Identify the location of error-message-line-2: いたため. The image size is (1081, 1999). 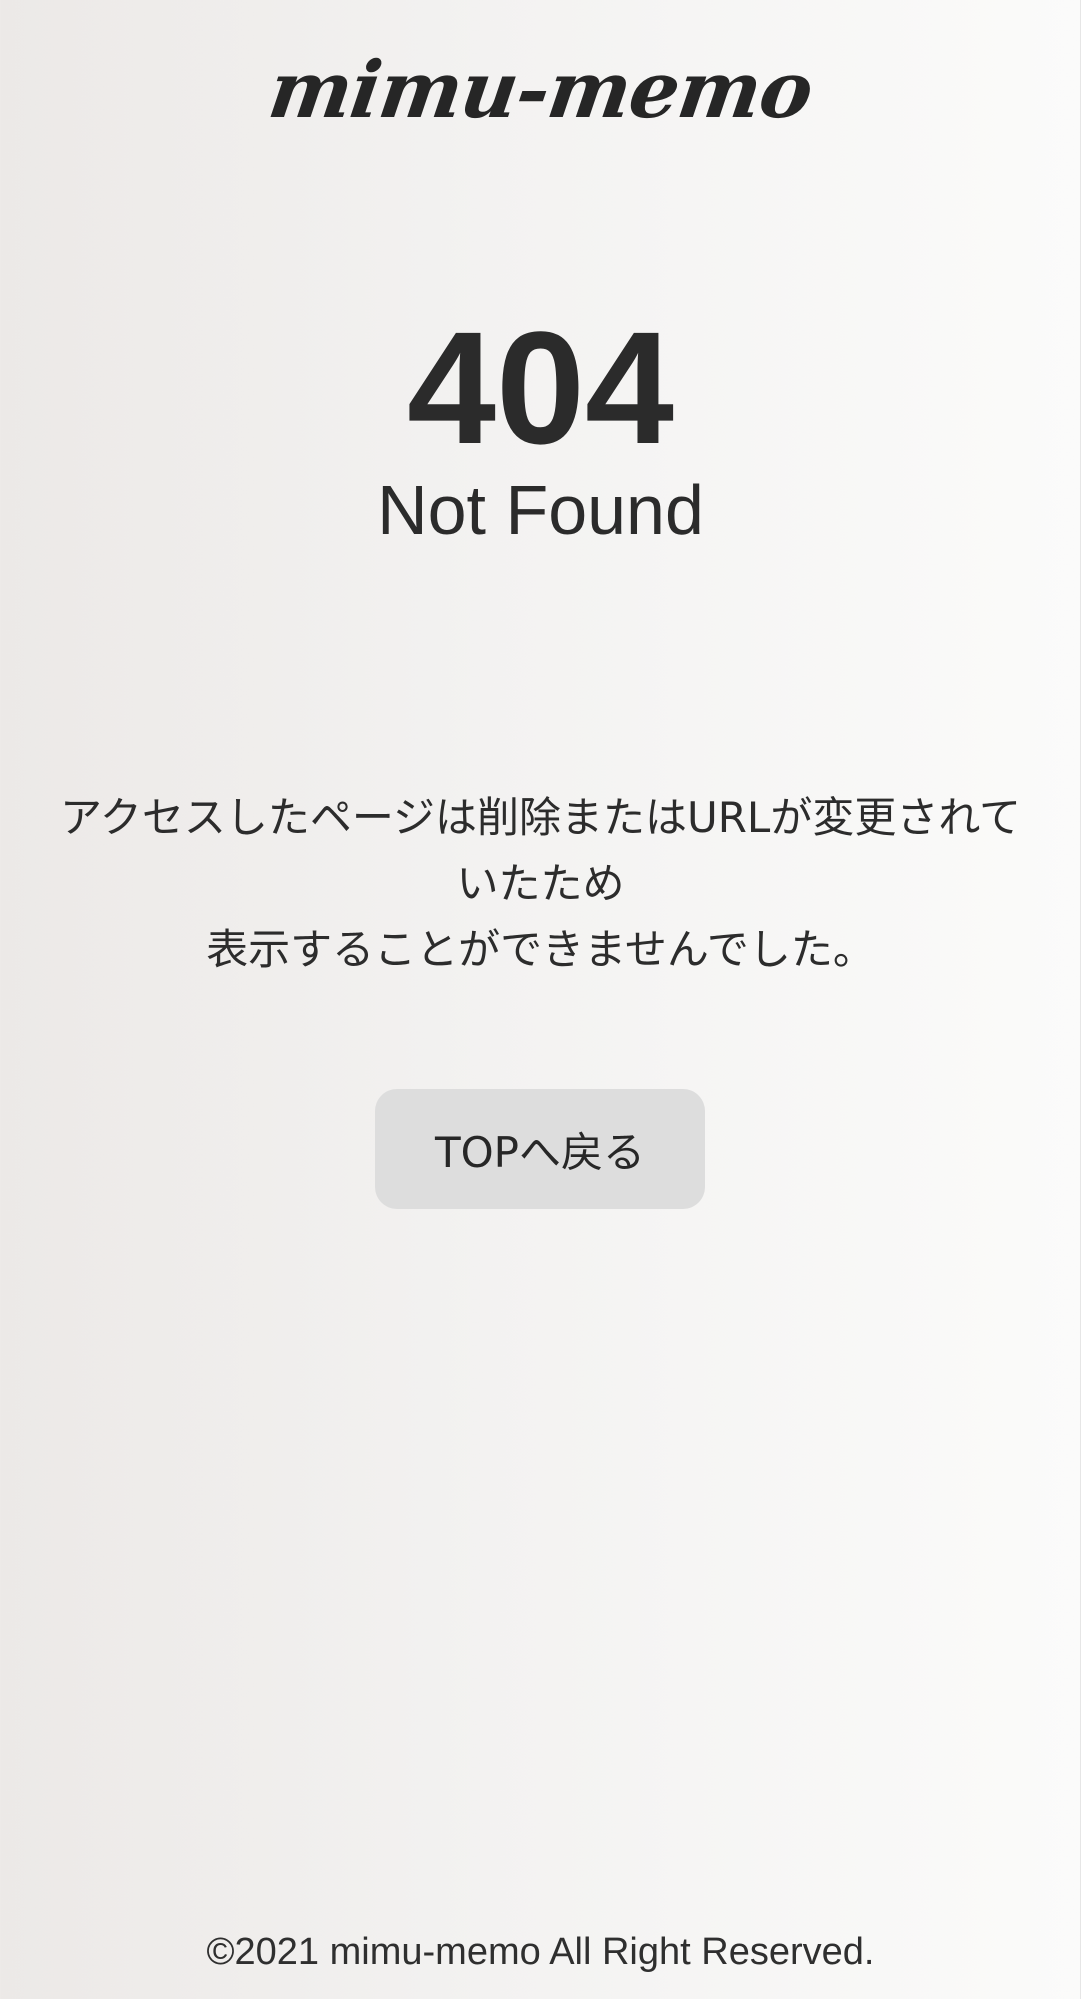
(540, 883).